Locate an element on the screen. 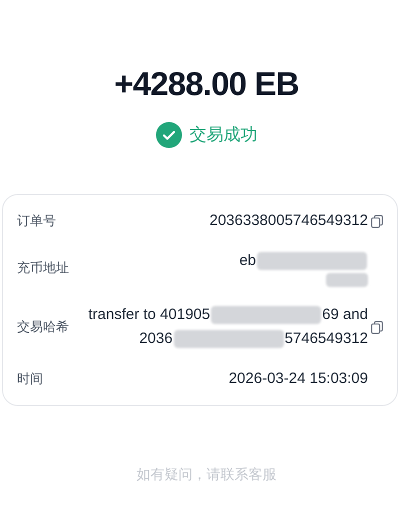 Image resolution: width=413 pixels, height=519 pixels. detail-label: 充币地址 is located at coordinates (43, 268).